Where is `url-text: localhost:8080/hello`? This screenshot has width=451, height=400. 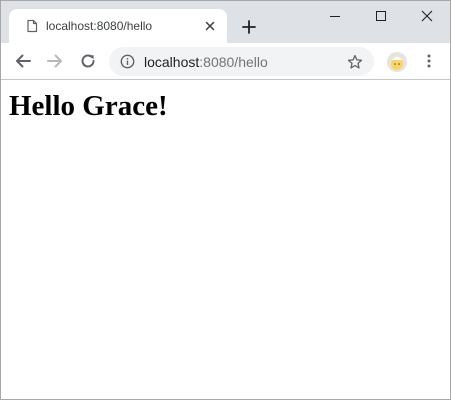
url-text: localhost:8080/hello is located at coordinates (206, 62).